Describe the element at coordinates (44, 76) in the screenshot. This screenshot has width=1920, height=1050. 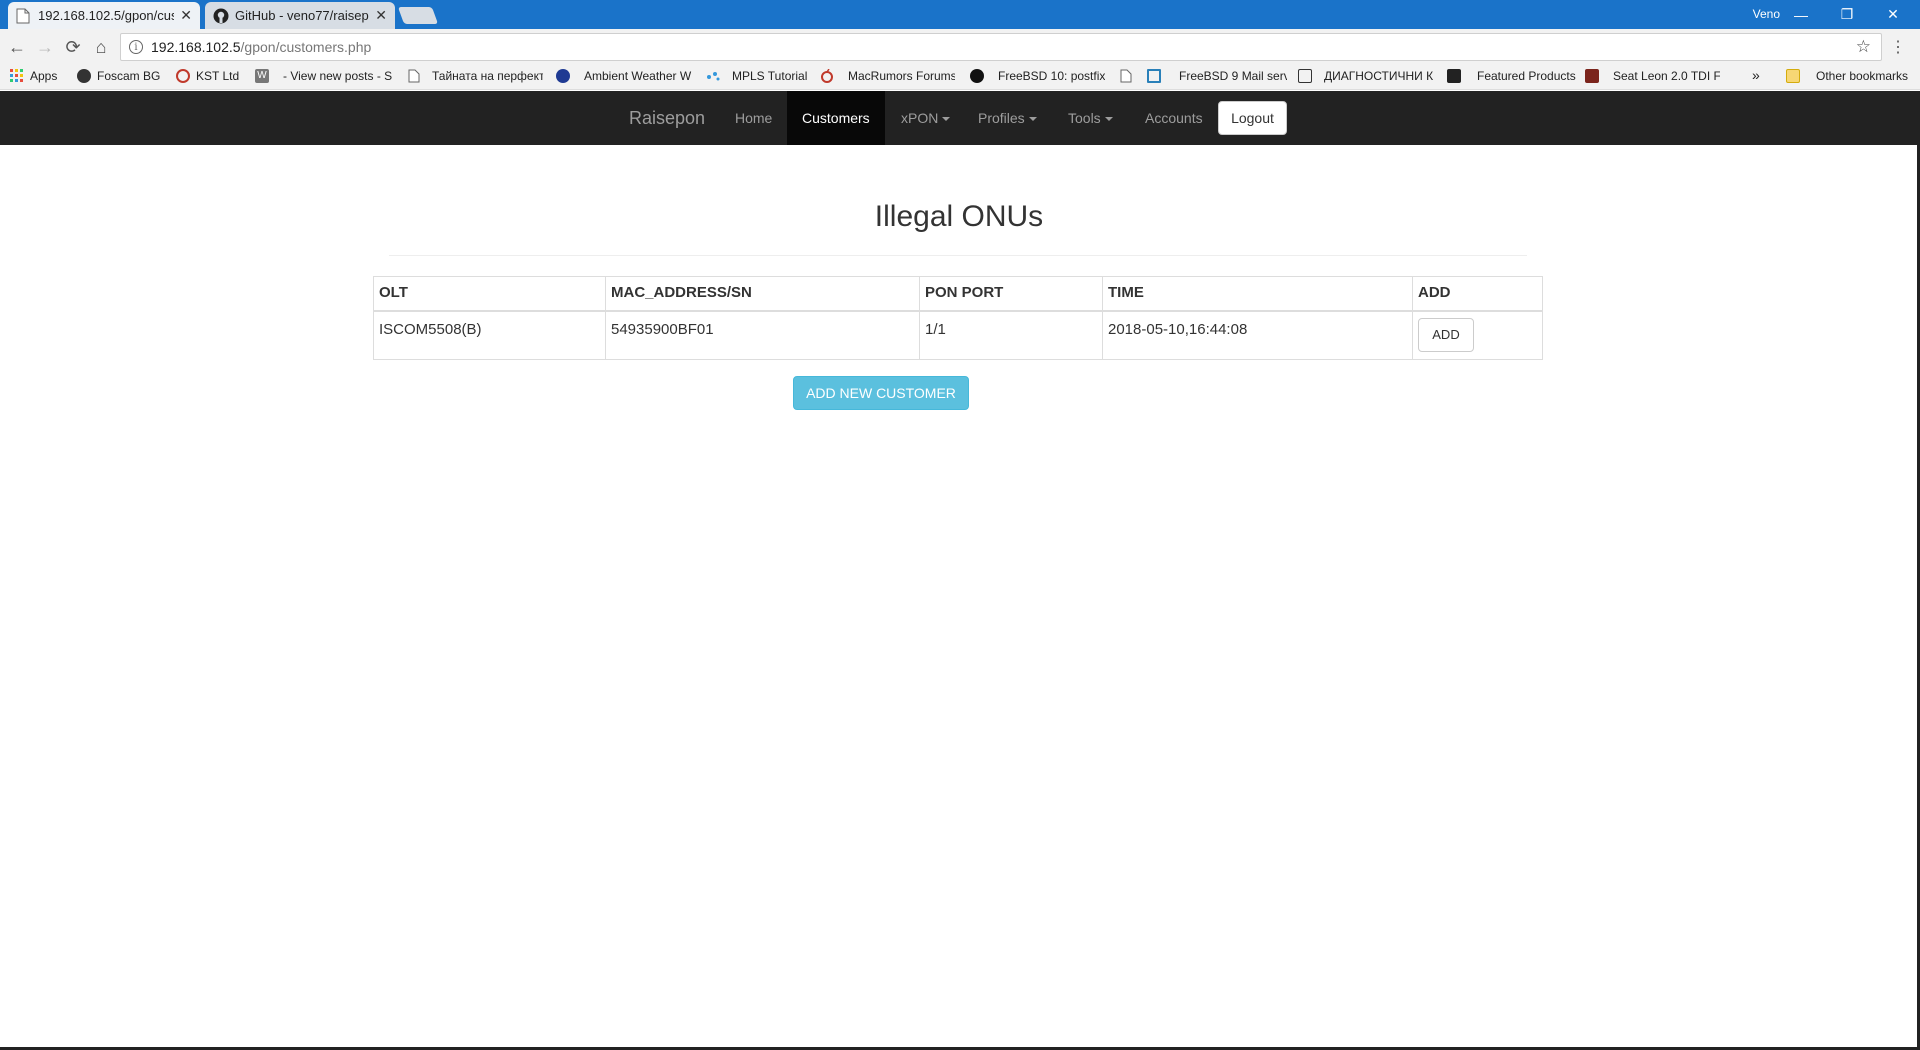
I see `bookmark-label: Apps` at that location.